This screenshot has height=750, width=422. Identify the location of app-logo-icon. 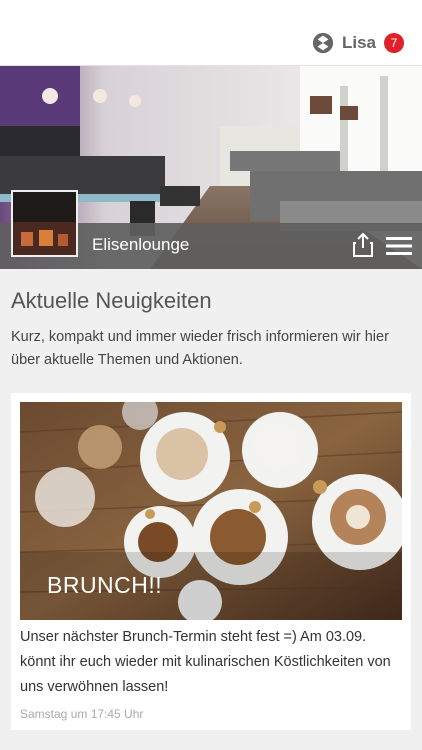
(323, 43).